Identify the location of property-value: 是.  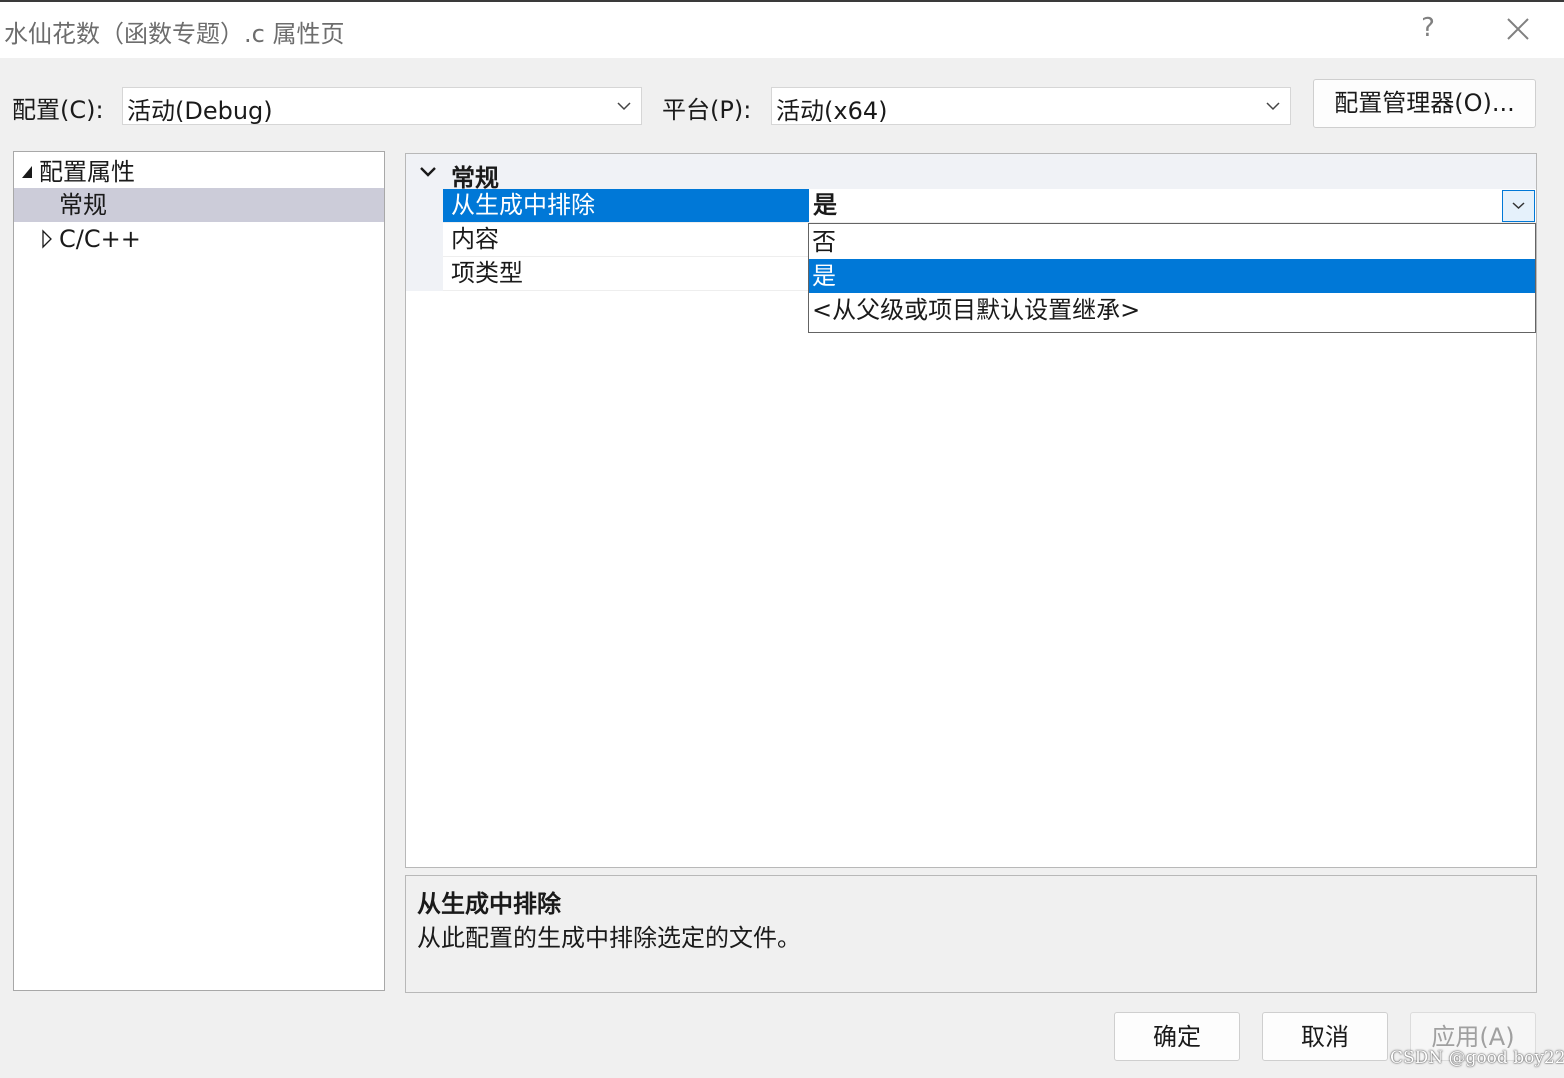
(1156, 205).